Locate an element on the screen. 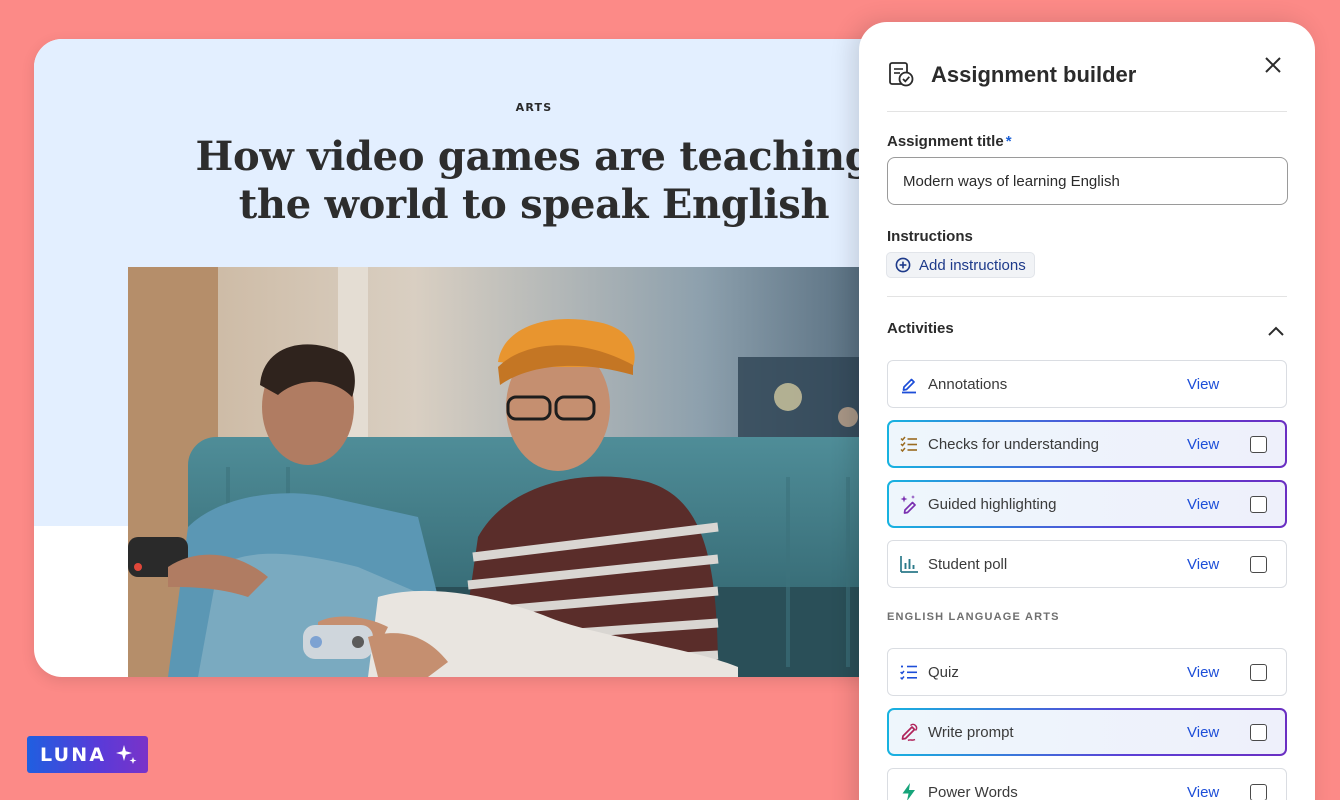 This screenshot has width=1340, height=800. add-instructions-button: Add instructions is located at coordinates (960, 265).